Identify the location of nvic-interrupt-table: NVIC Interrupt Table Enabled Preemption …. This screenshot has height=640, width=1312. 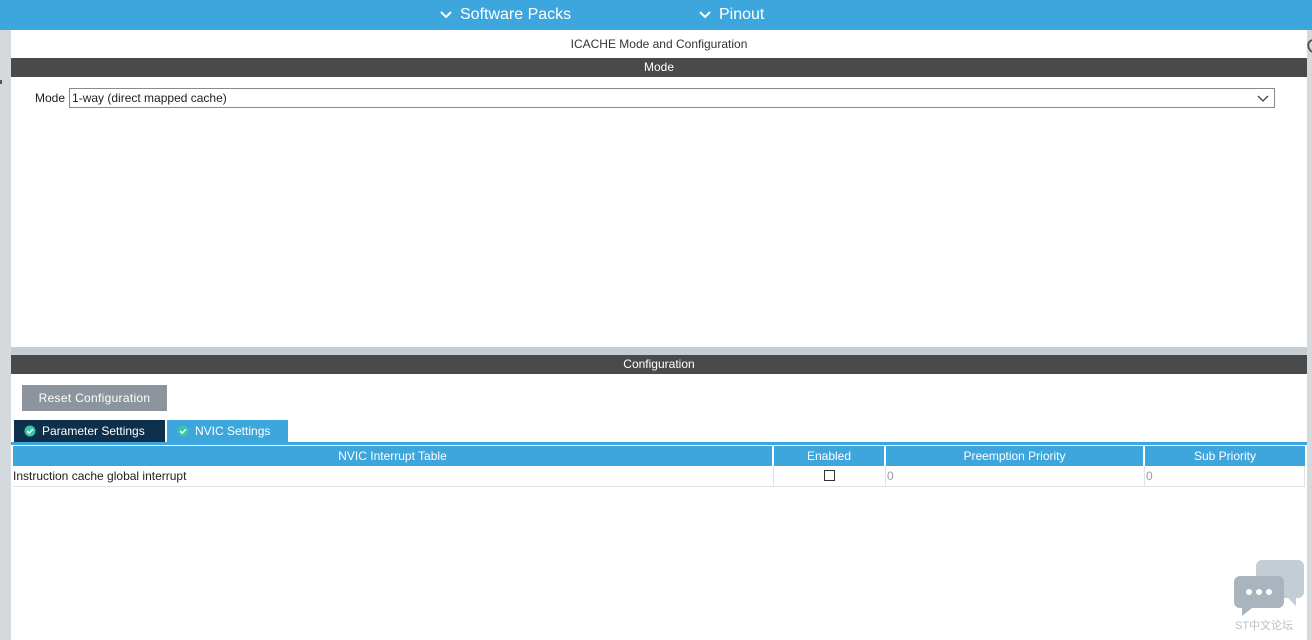
(659, 466).